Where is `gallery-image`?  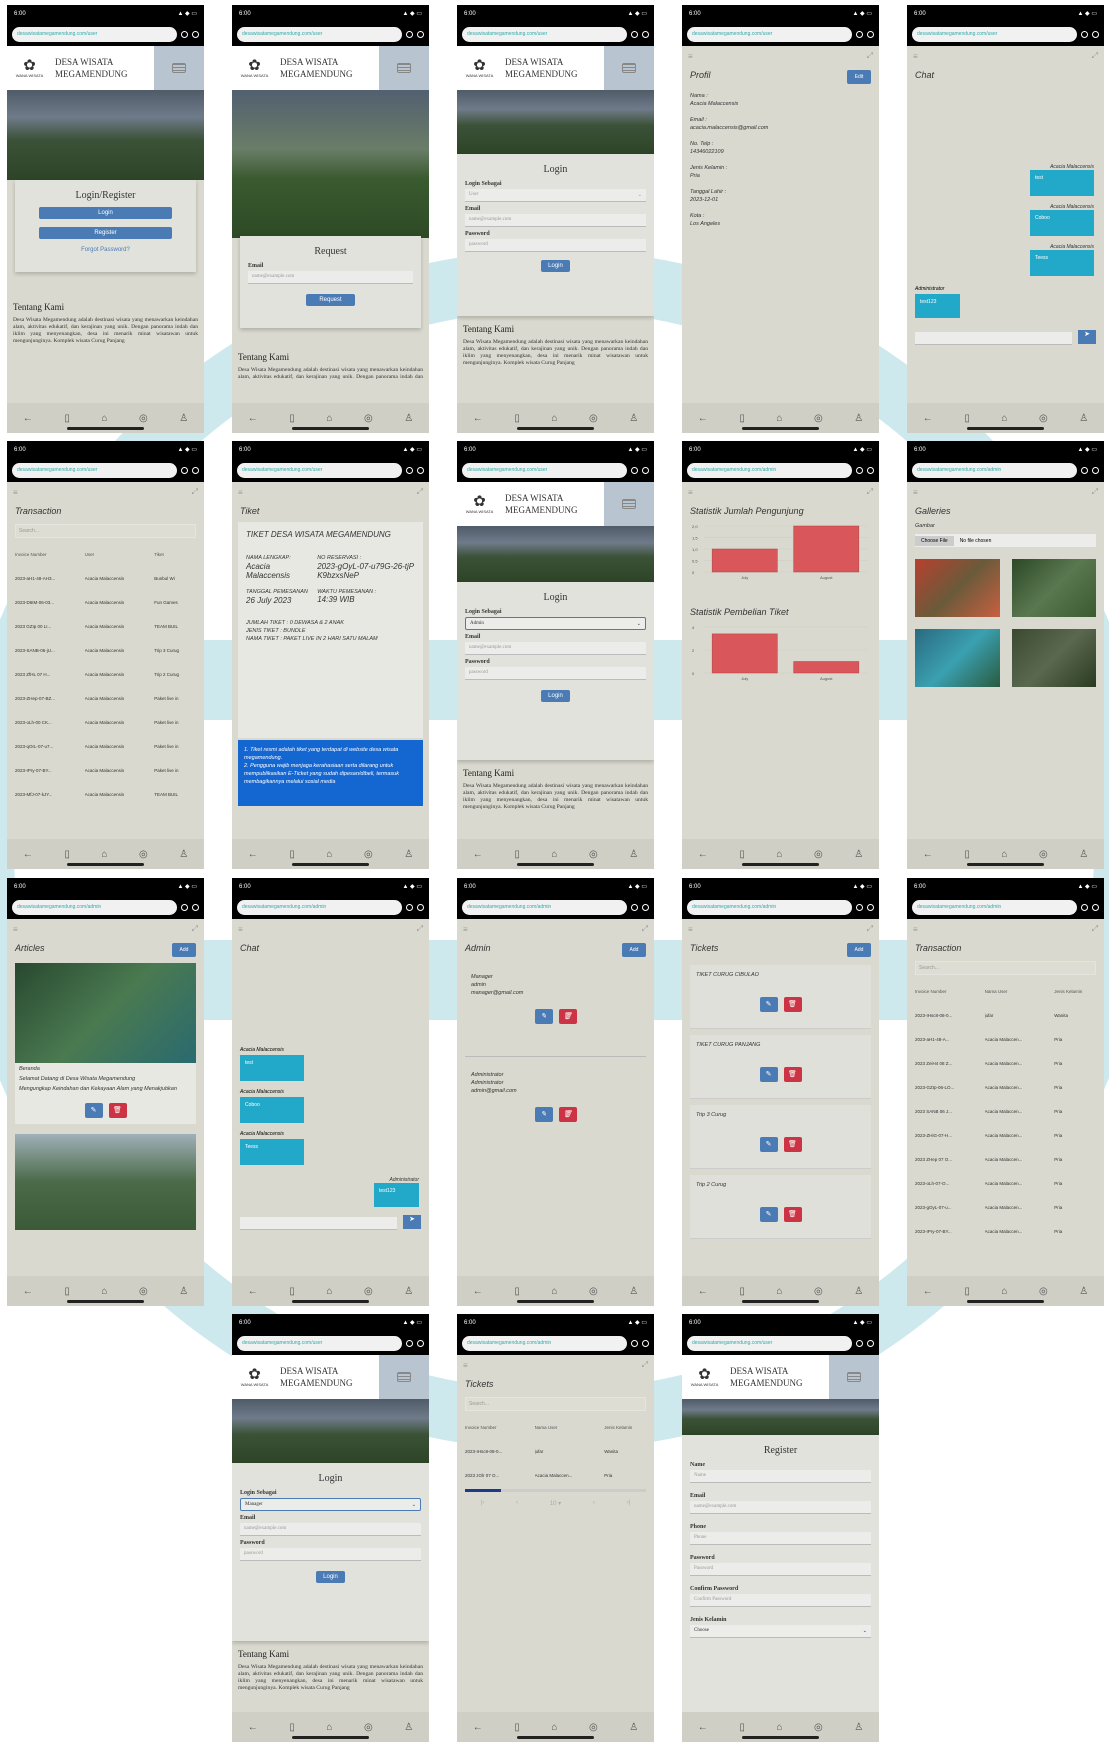 gallery-image is located at coordinates (957, 588).